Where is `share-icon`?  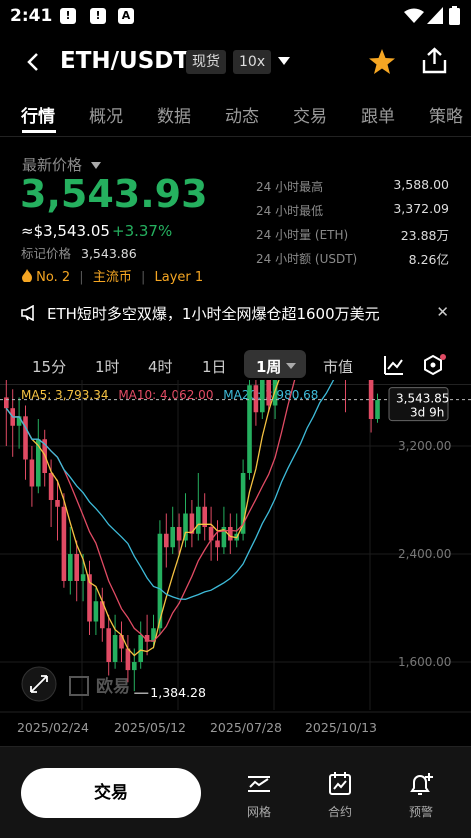
share-icon is located at coordinates (434, 60).